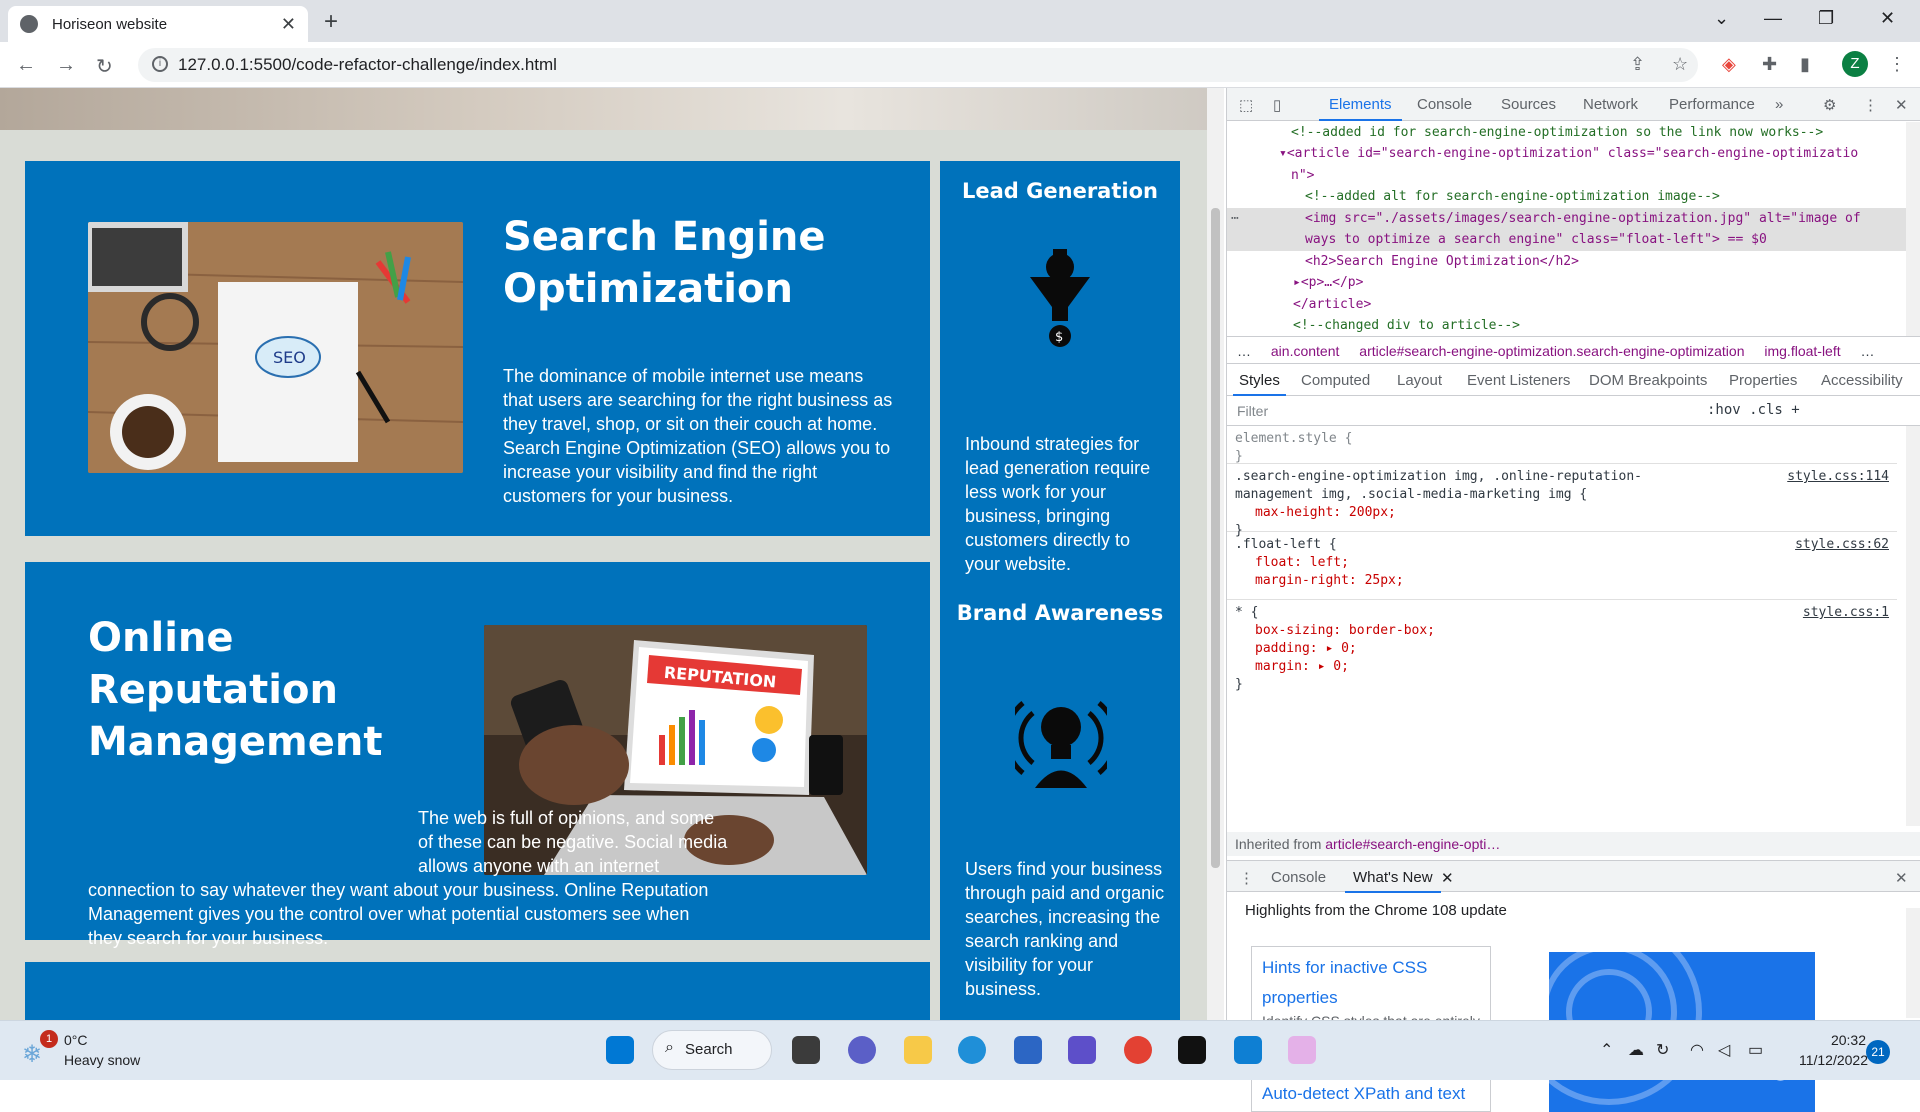 The width and height of the screenshot is (1920, 1112). What do you see at coordinates (1913, 626) in the screenshot?
I see `styles-scrollbar` at bounding box center [1913, 626].